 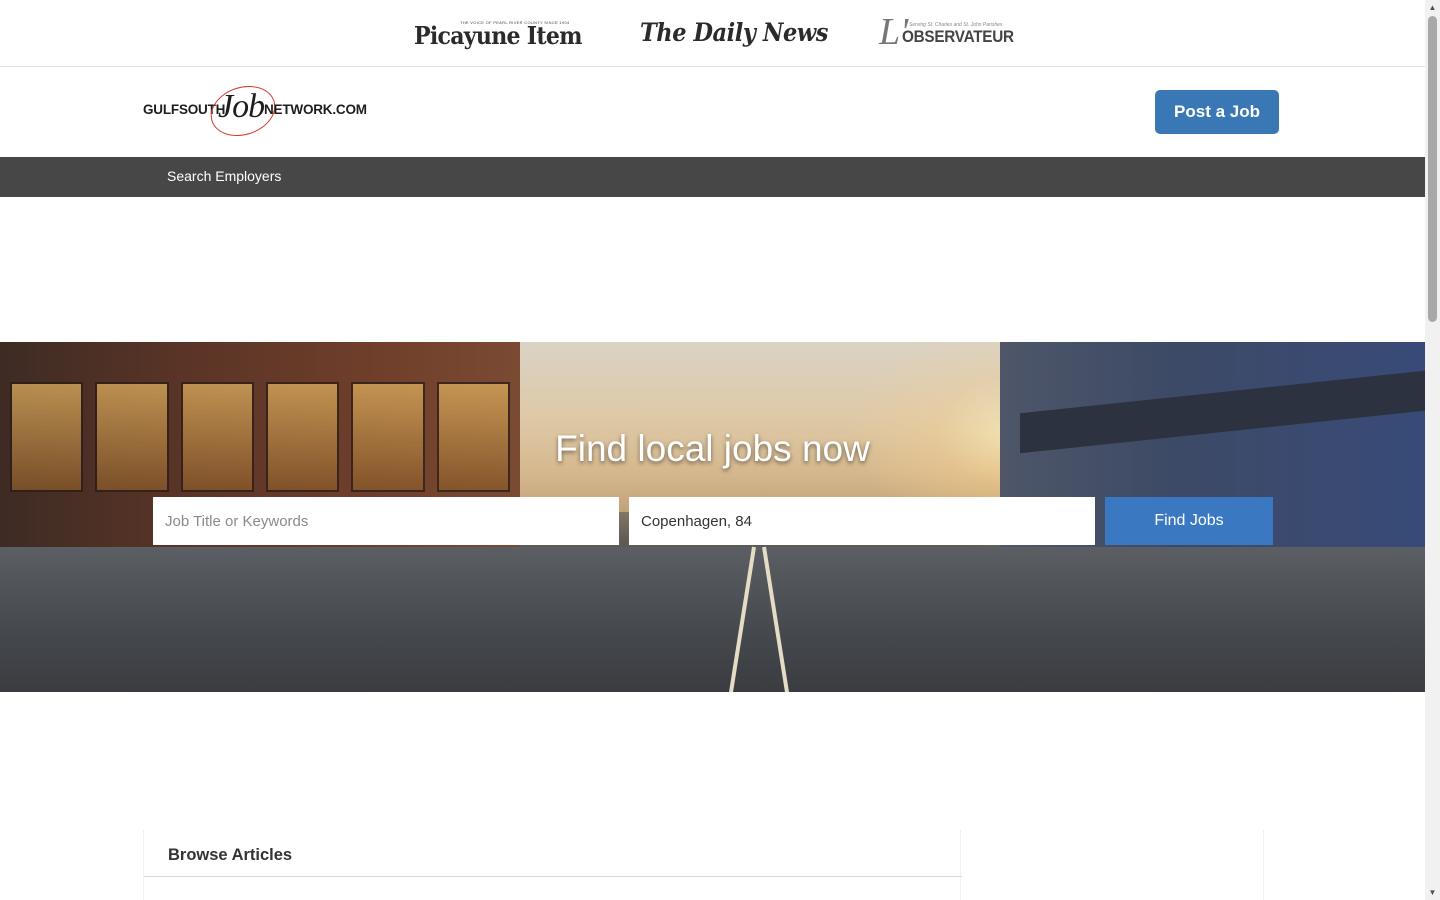 What do you see at coordinates (1217, 112) in the screenshot?
I see `post-a-job-button: Post a Job` at bounding box center [1217, 112].